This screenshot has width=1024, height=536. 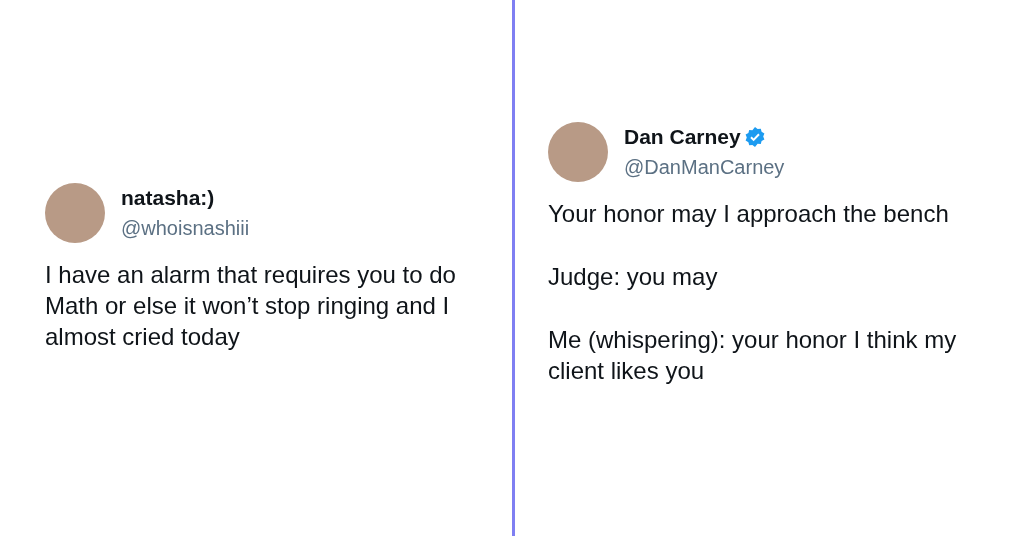 What do you see at coordinates (753, 355) in the screenshot?
I see `tweet-text: Me (whispering): your honor I think my client likes you` at bounding box center [753, 355].